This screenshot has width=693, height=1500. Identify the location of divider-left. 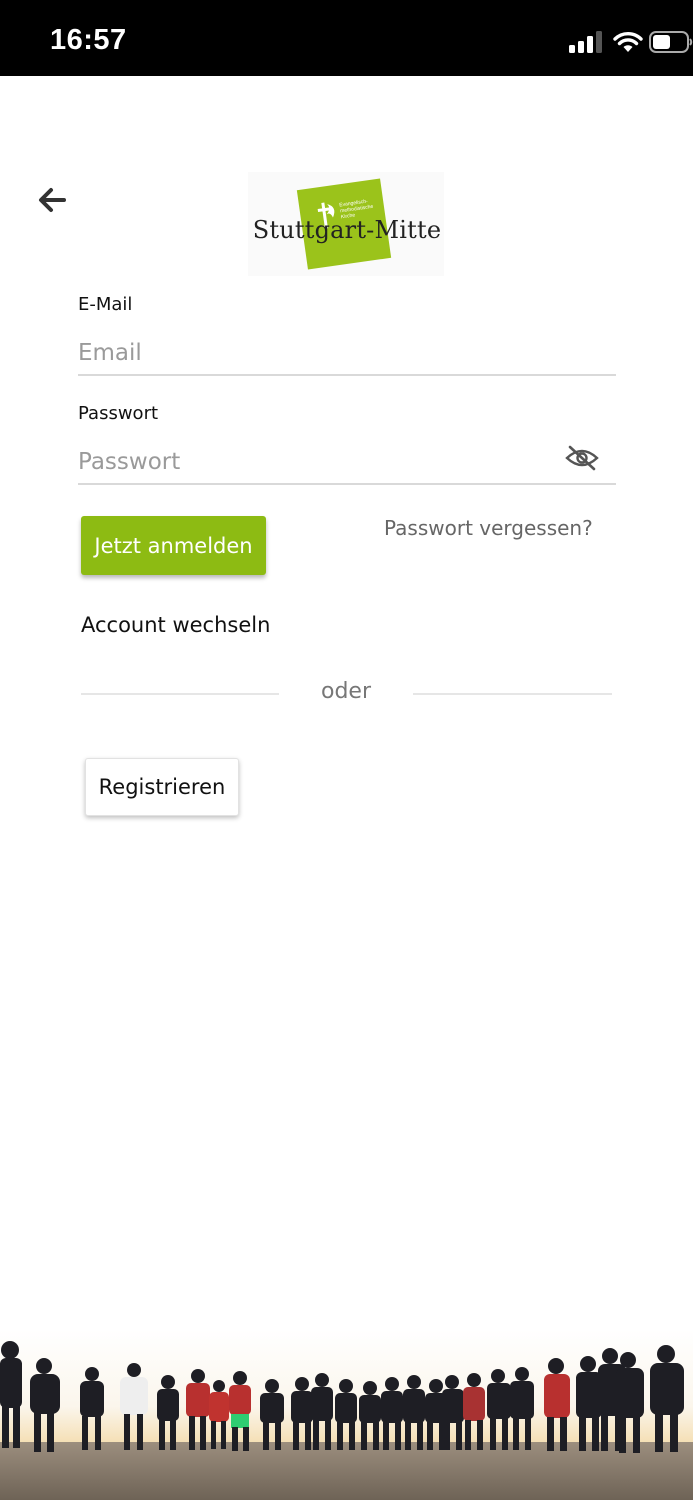
(180, 694).